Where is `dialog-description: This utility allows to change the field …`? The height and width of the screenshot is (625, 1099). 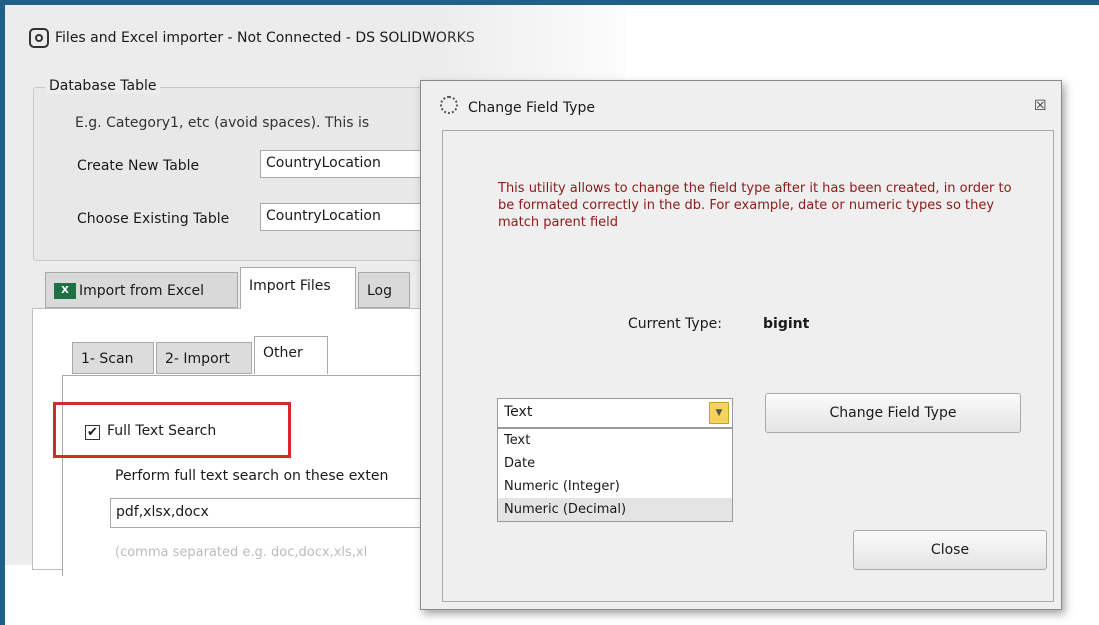 dialog-description: This utility allows to change the field … is located at coordinates (755, 205).